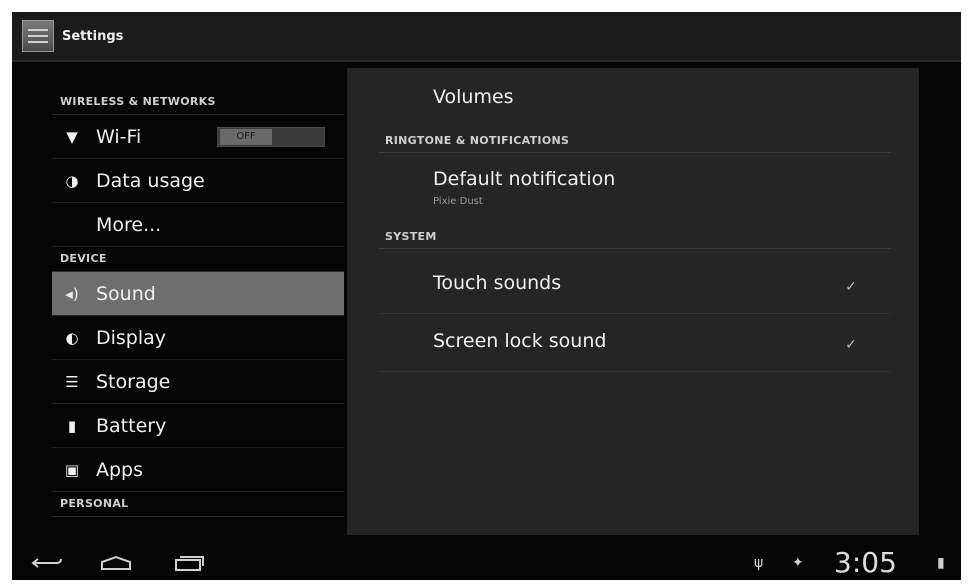 The image size is (973, 587). I want to click on apps-icon: ▣, so click(72, 469).